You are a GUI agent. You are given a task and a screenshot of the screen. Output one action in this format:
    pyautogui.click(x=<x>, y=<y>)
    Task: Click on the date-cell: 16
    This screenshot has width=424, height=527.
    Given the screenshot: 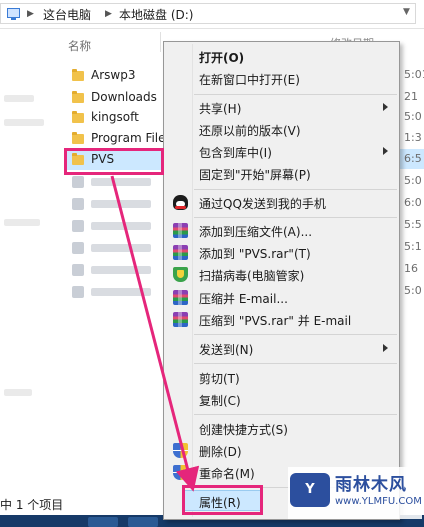 What is the action you would take?
    pyautogui.click(x=411, y=268)
    